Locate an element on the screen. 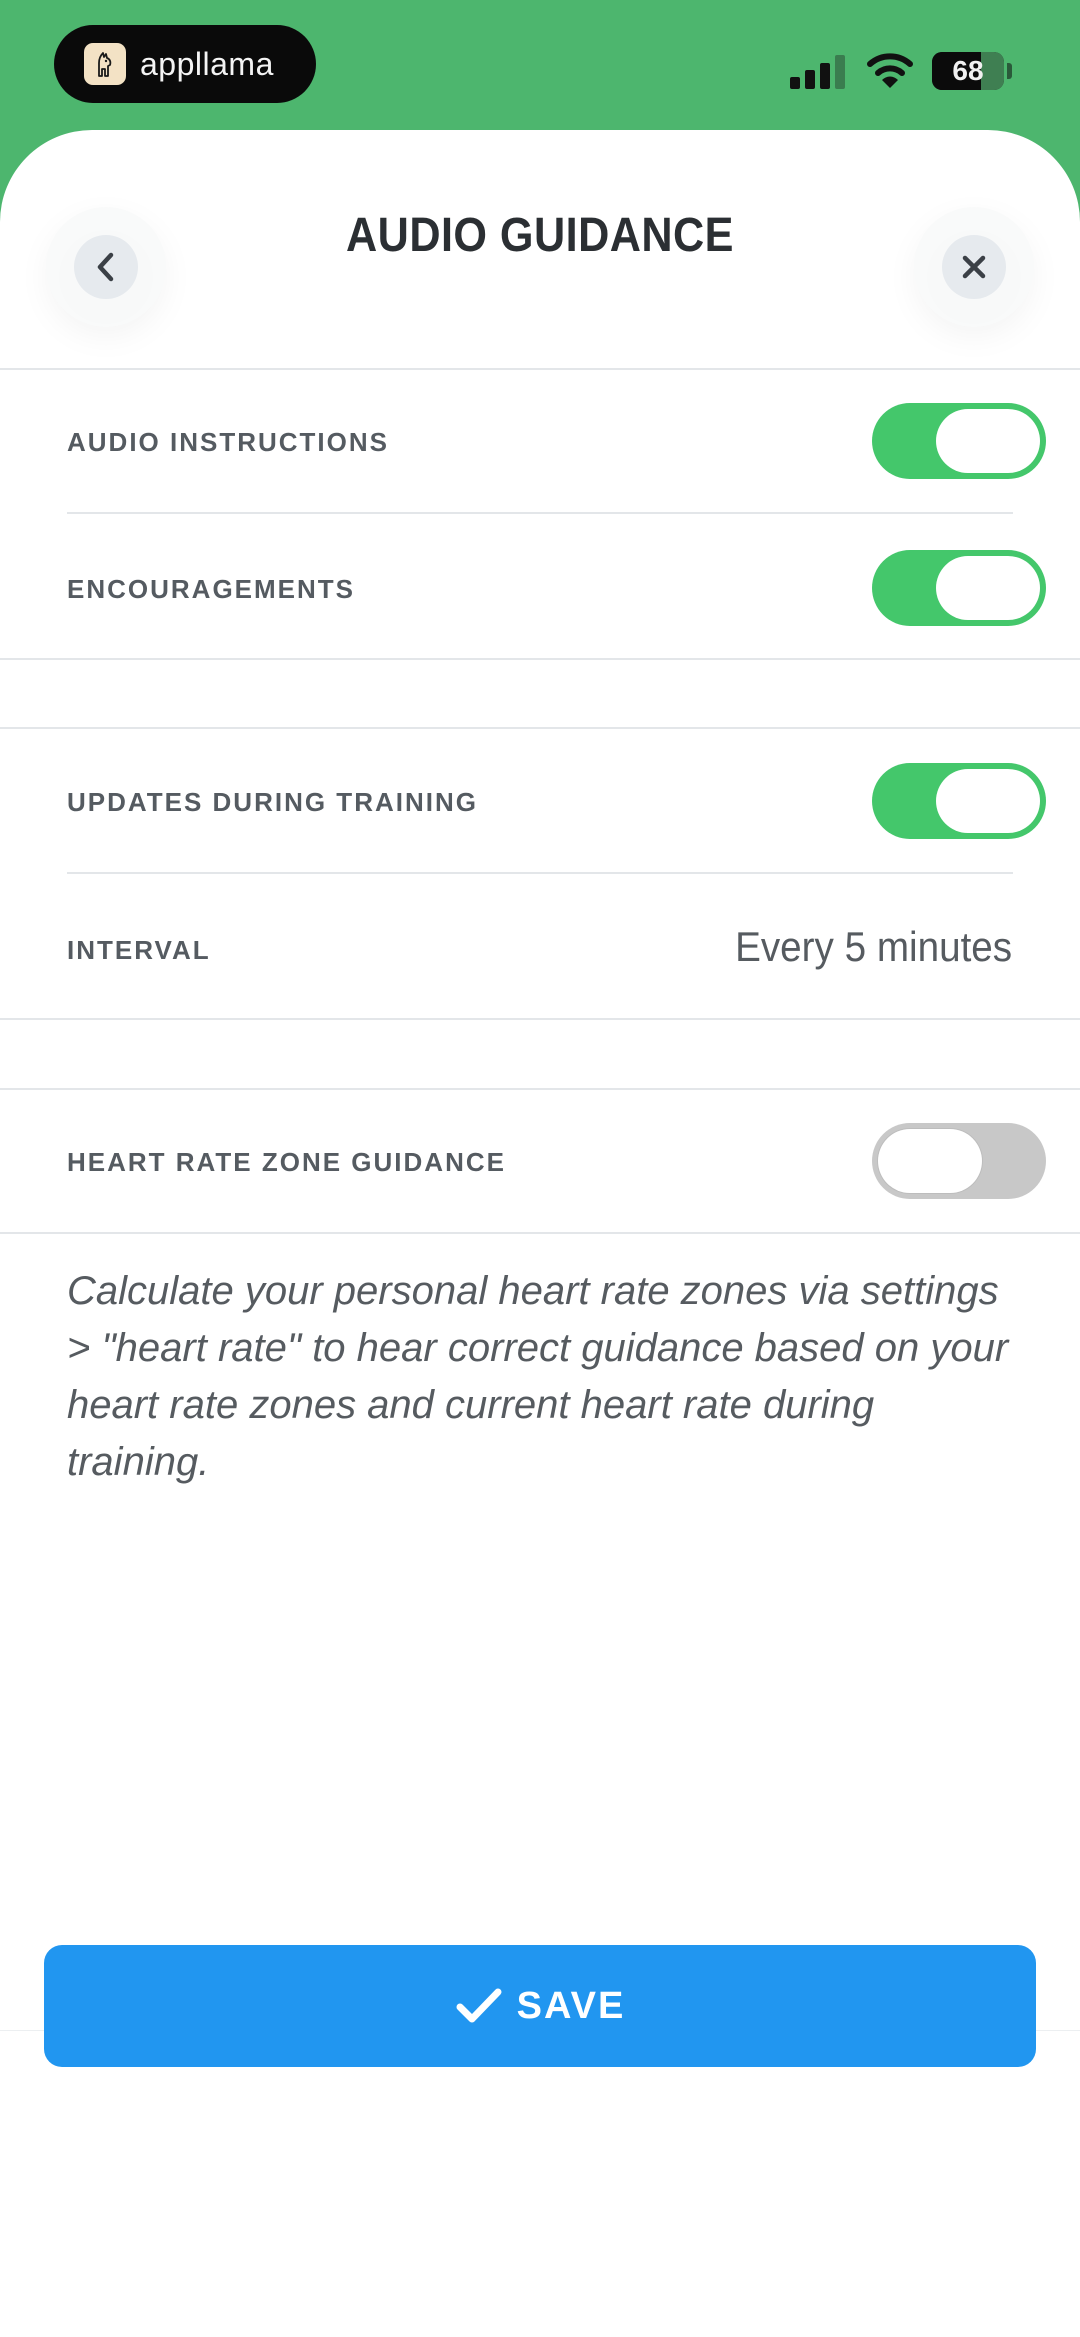  heart-rate-zone-guidance-label: HEART RATE ZONE GUIDANCE is located at coordinates (286, 1162).